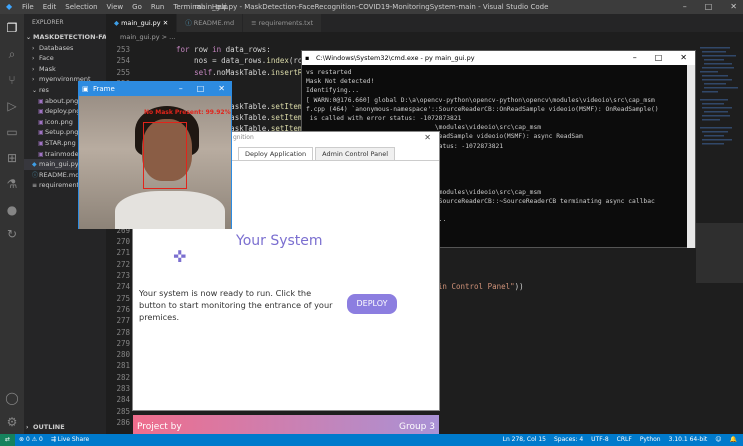 The image size is (743, 446). What do you see at coordinates (123, 377) in the screenshot?
I see `line-number: 282` at bounding box center [123, 377].